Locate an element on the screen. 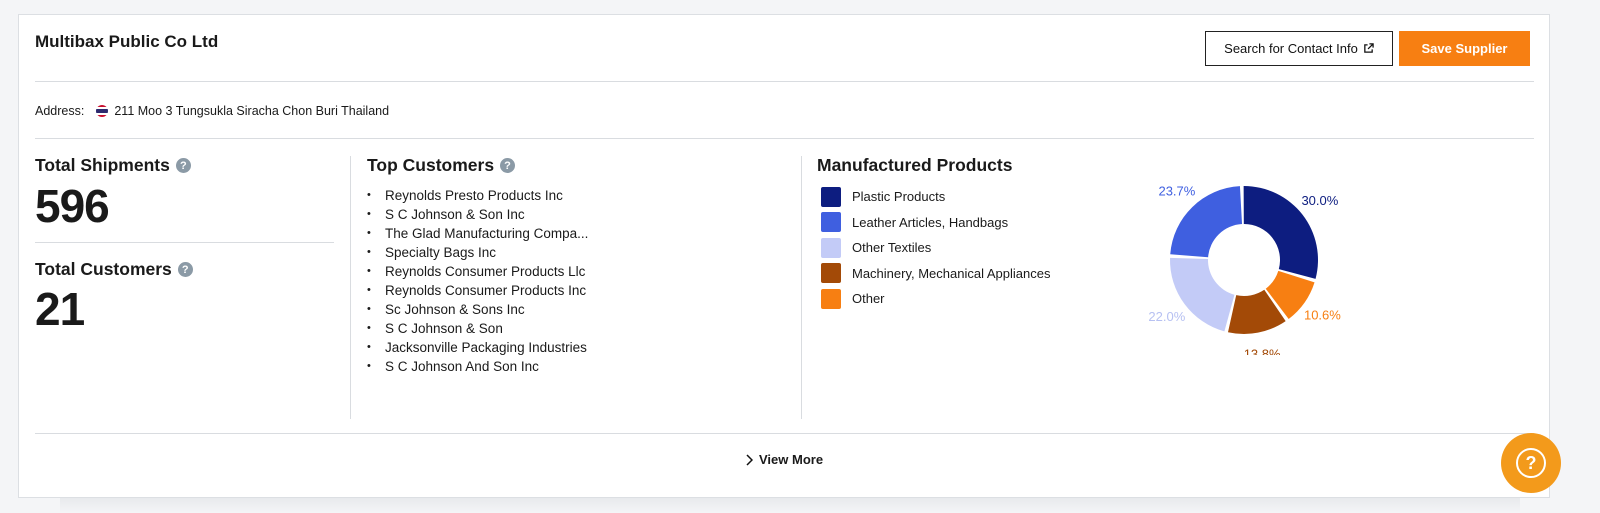 The width and height of the screenshot is (1600, 513). footer-divider is located at coordinates (784, 433).